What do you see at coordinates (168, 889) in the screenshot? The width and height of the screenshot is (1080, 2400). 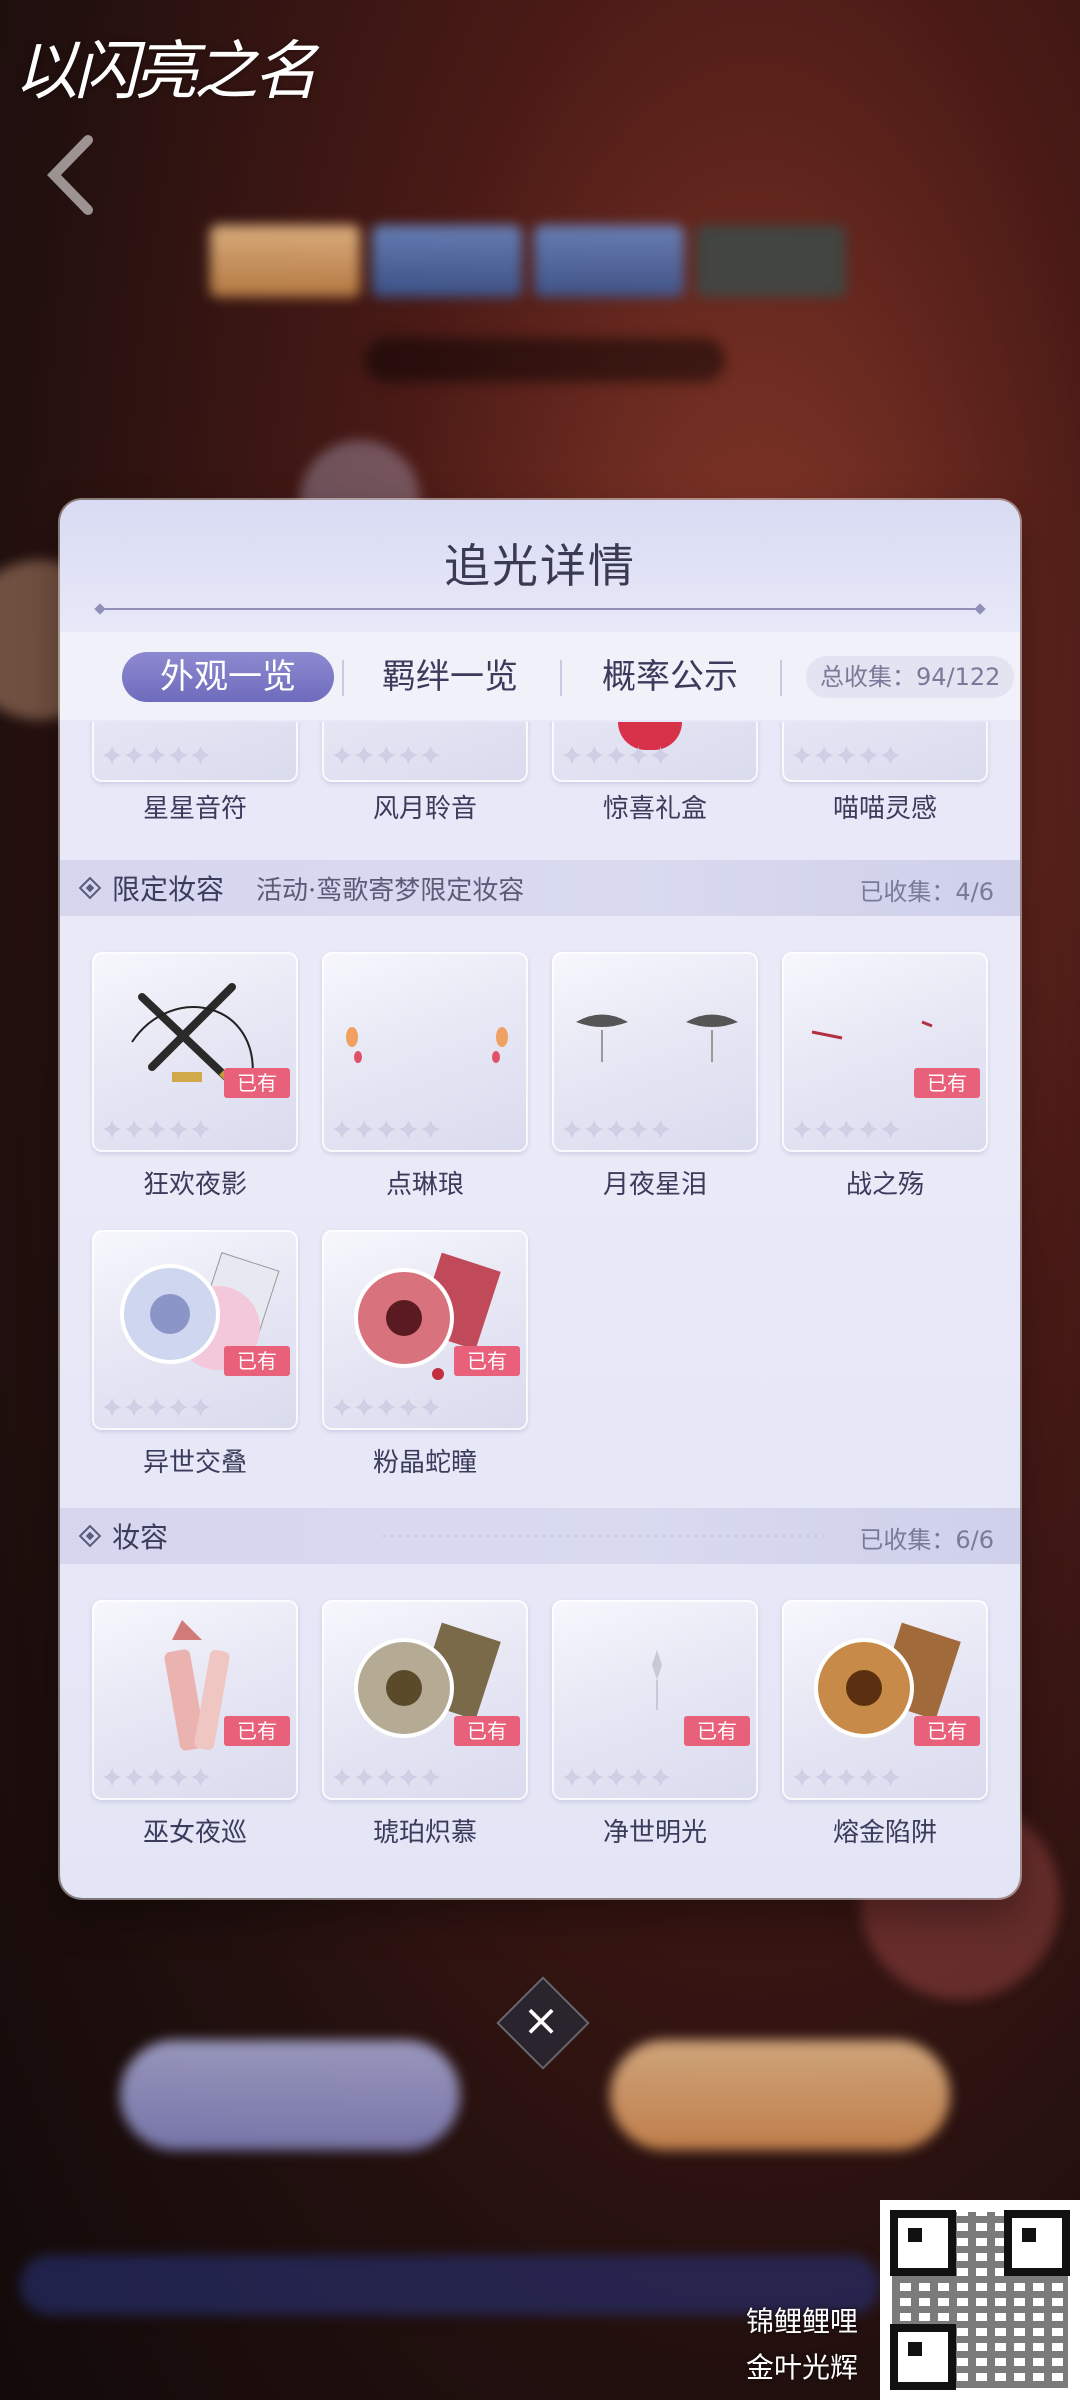 I see `section-title: 限定妆容` at bounding box center [168, 889].